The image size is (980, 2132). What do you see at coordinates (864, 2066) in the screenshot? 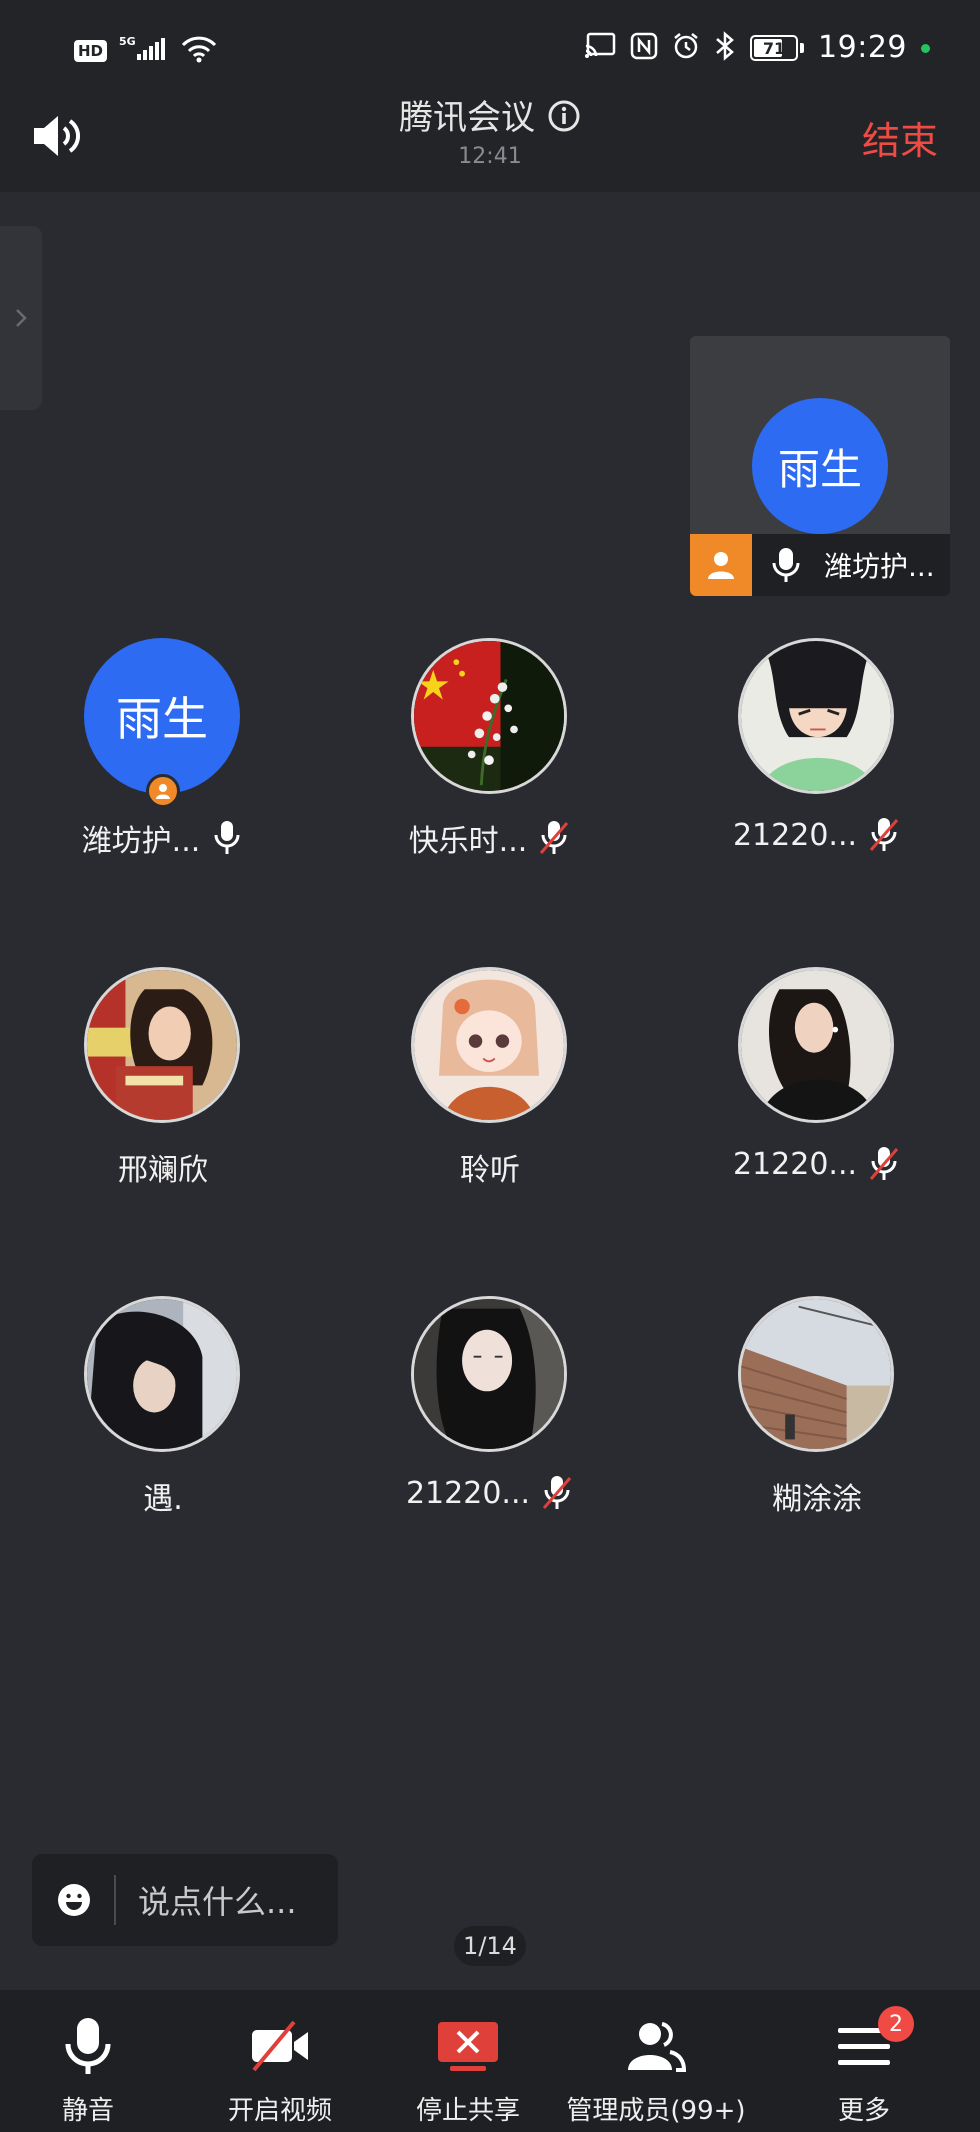
I see `more-button: 2 更多` at bounding box center [864, 2066].